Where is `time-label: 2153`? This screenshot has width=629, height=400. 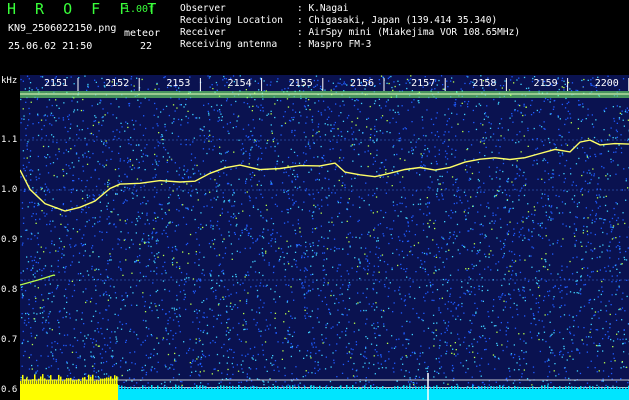
time-label: 2153 is located at coordinates (178, 83).